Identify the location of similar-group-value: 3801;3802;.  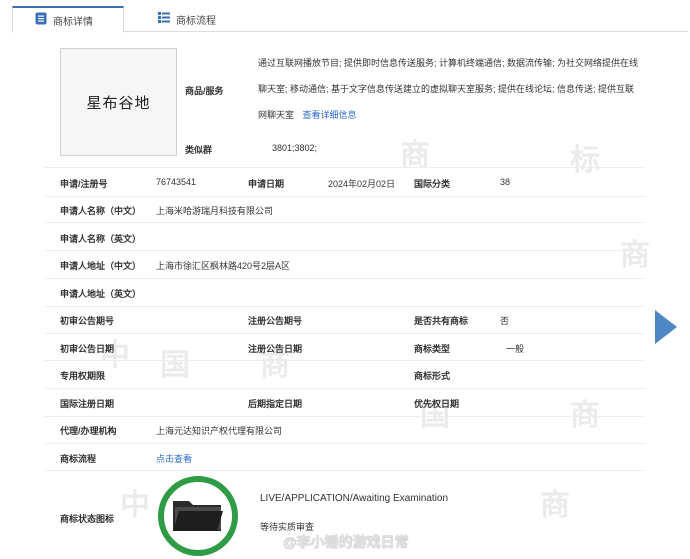
(295, 148).